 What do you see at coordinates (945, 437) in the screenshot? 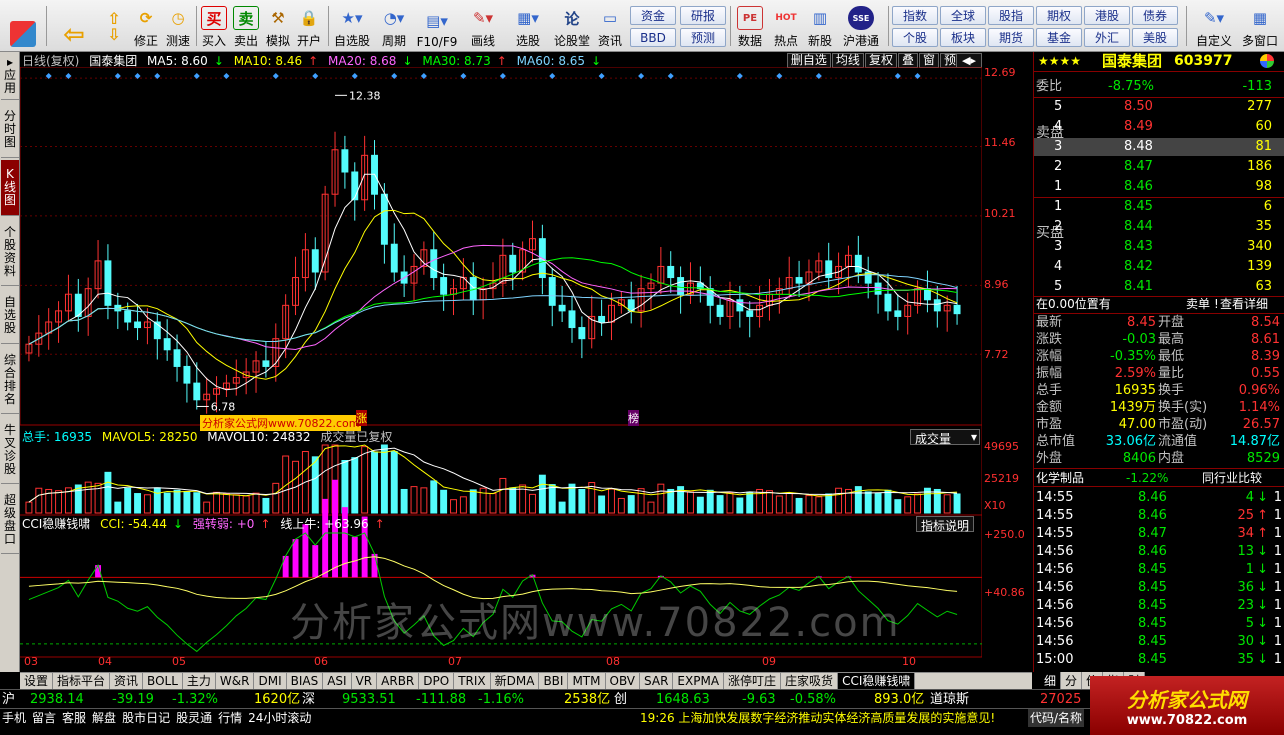
I see `volume-dropdown: 成交量 ▾` at bounding box center [945, 437].